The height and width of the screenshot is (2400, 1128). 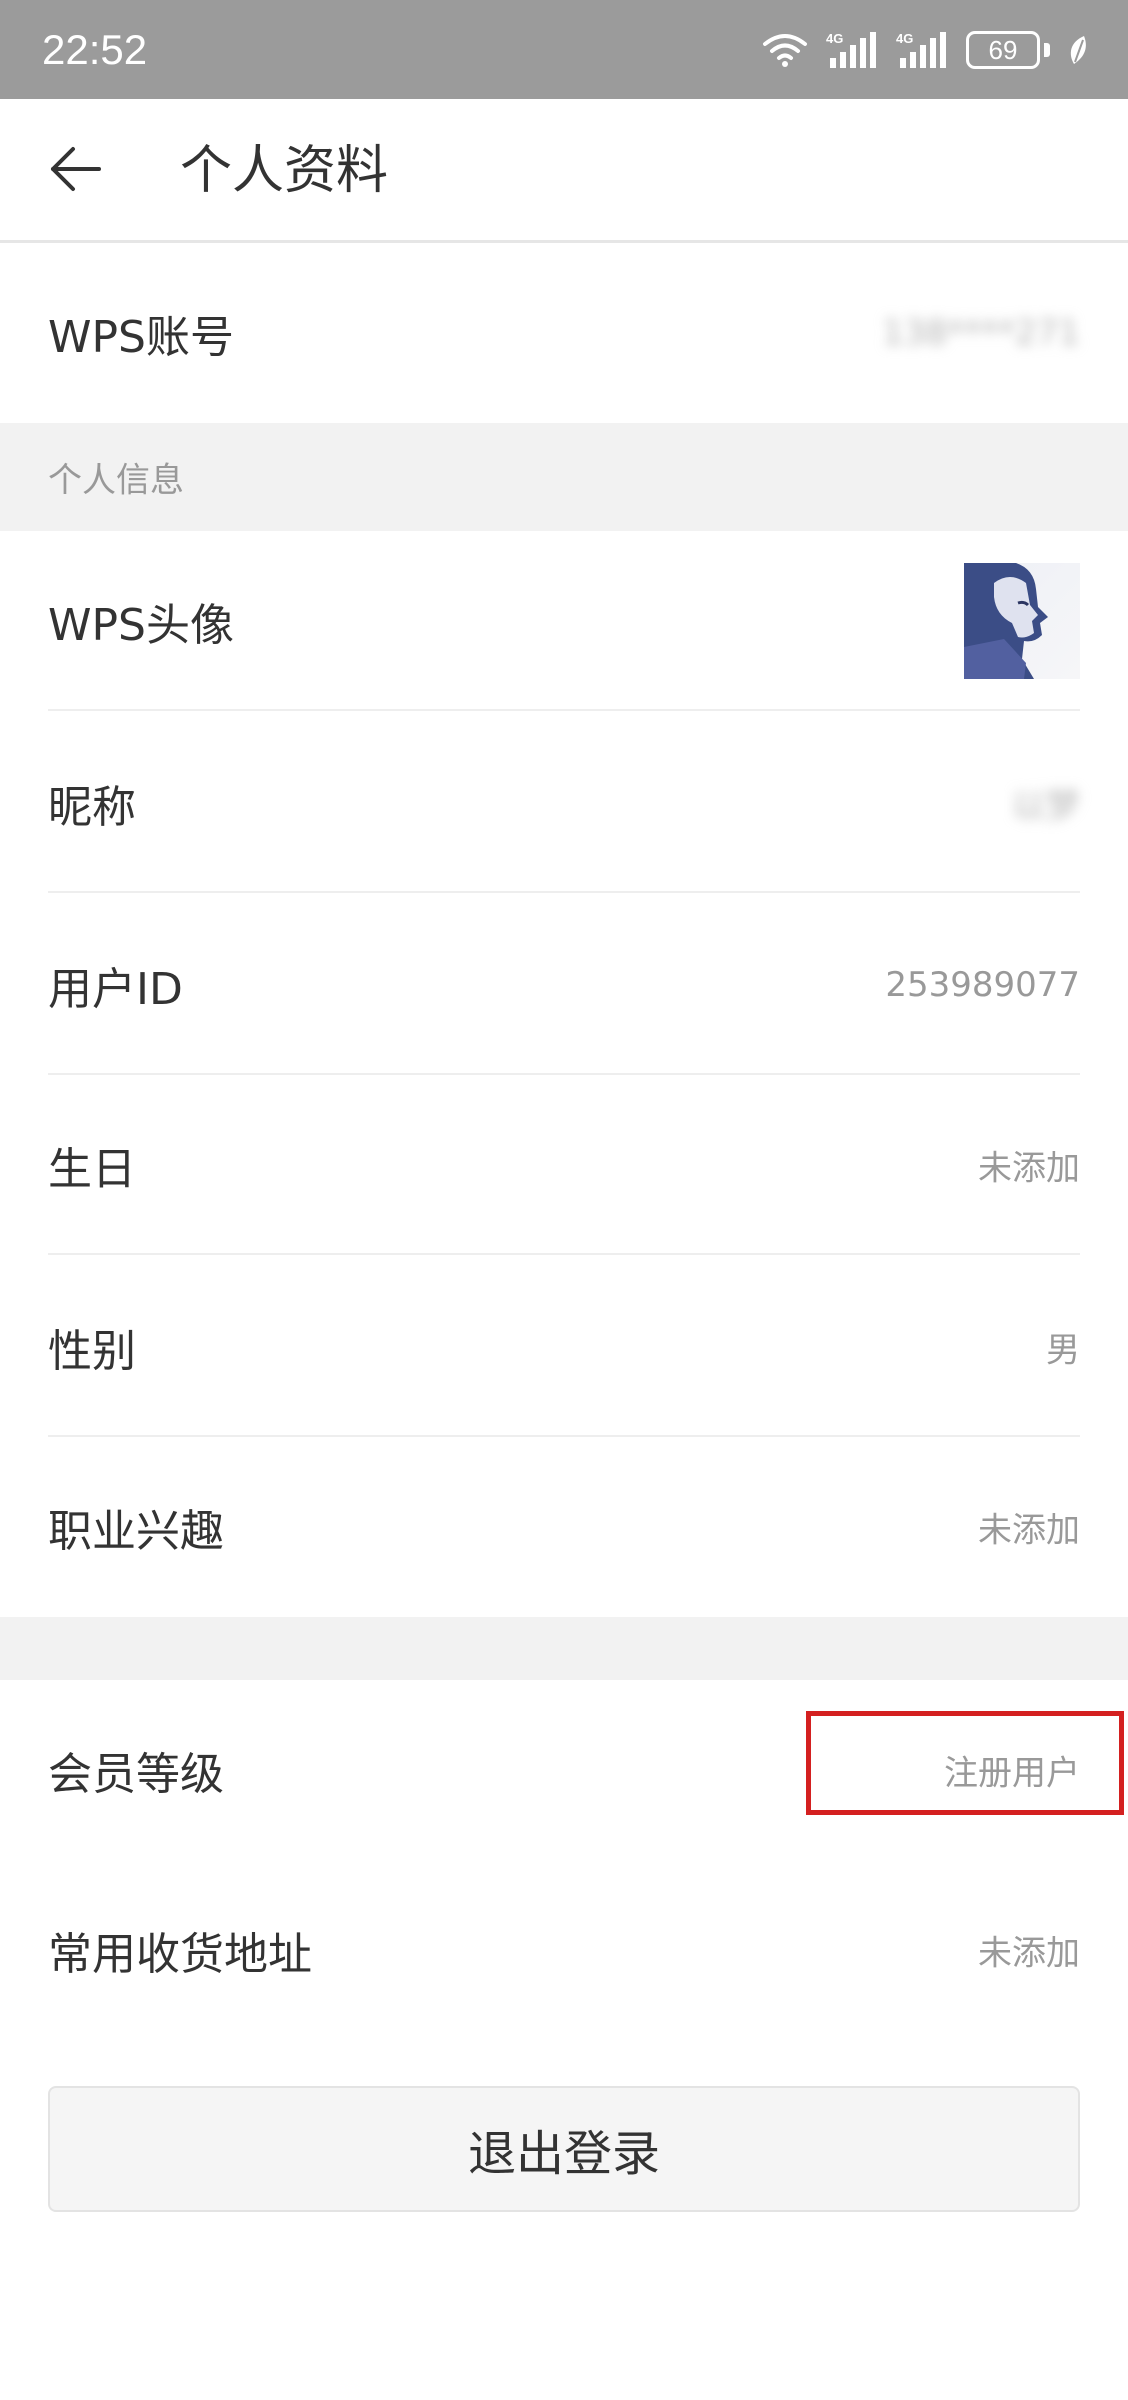 I want to click on arrow-left-icon, so click(x=75, y=171).